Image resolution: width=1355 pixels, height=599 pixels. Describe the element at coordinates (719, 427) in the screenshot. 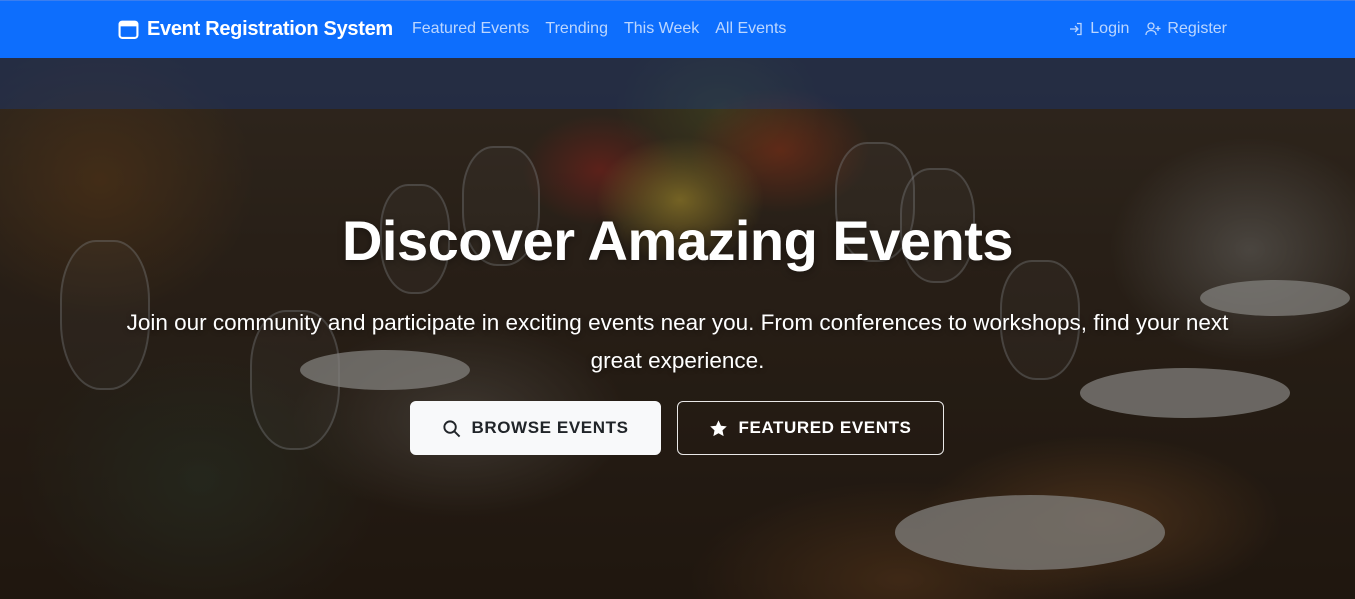

I see `star-icon` at that location.